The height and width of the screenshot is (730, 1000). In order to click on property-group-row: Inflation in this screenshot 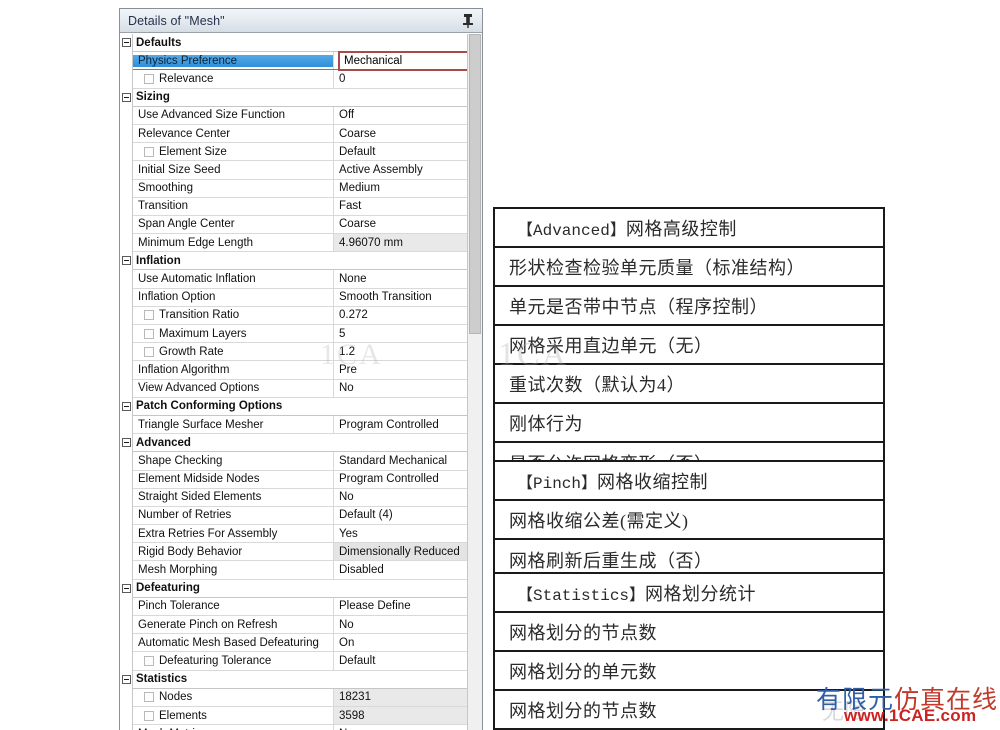, I will do `click(300, 261)`.